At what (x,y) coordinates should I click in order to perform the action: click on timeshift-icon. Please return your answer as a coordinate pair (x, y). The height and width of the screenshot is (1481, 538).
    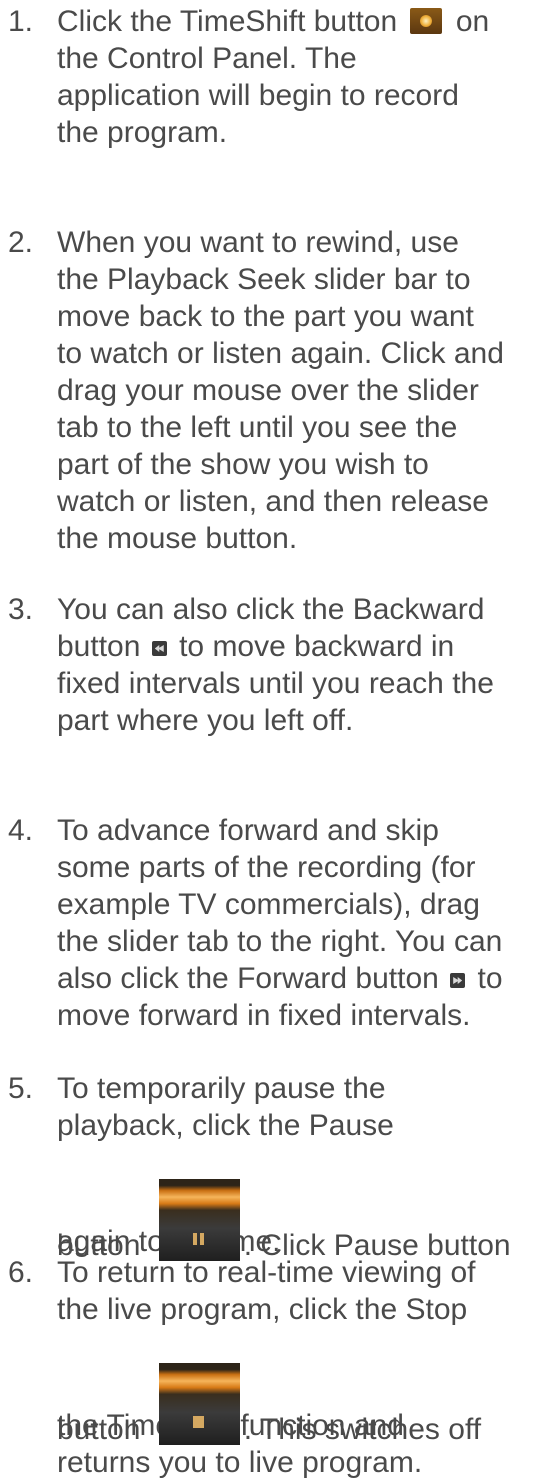
    Looking at the image, I should click on (425, 21).